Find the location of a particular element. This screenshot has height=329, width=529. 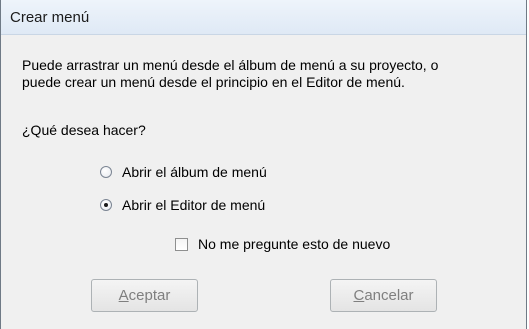

cancel-button: Cancelar is located at coordinates (383, 295).